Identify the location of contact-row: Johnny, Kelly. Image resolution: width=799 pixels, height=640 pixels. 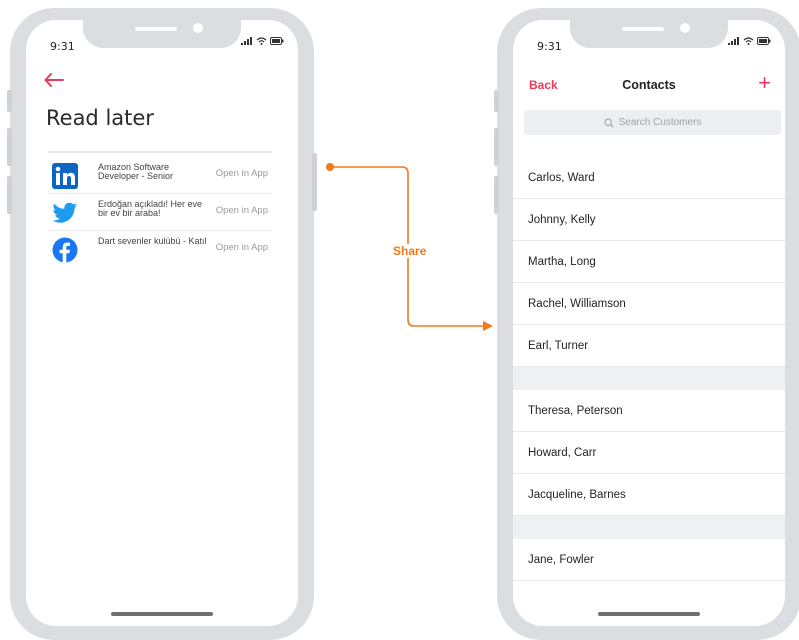
(649, 220).